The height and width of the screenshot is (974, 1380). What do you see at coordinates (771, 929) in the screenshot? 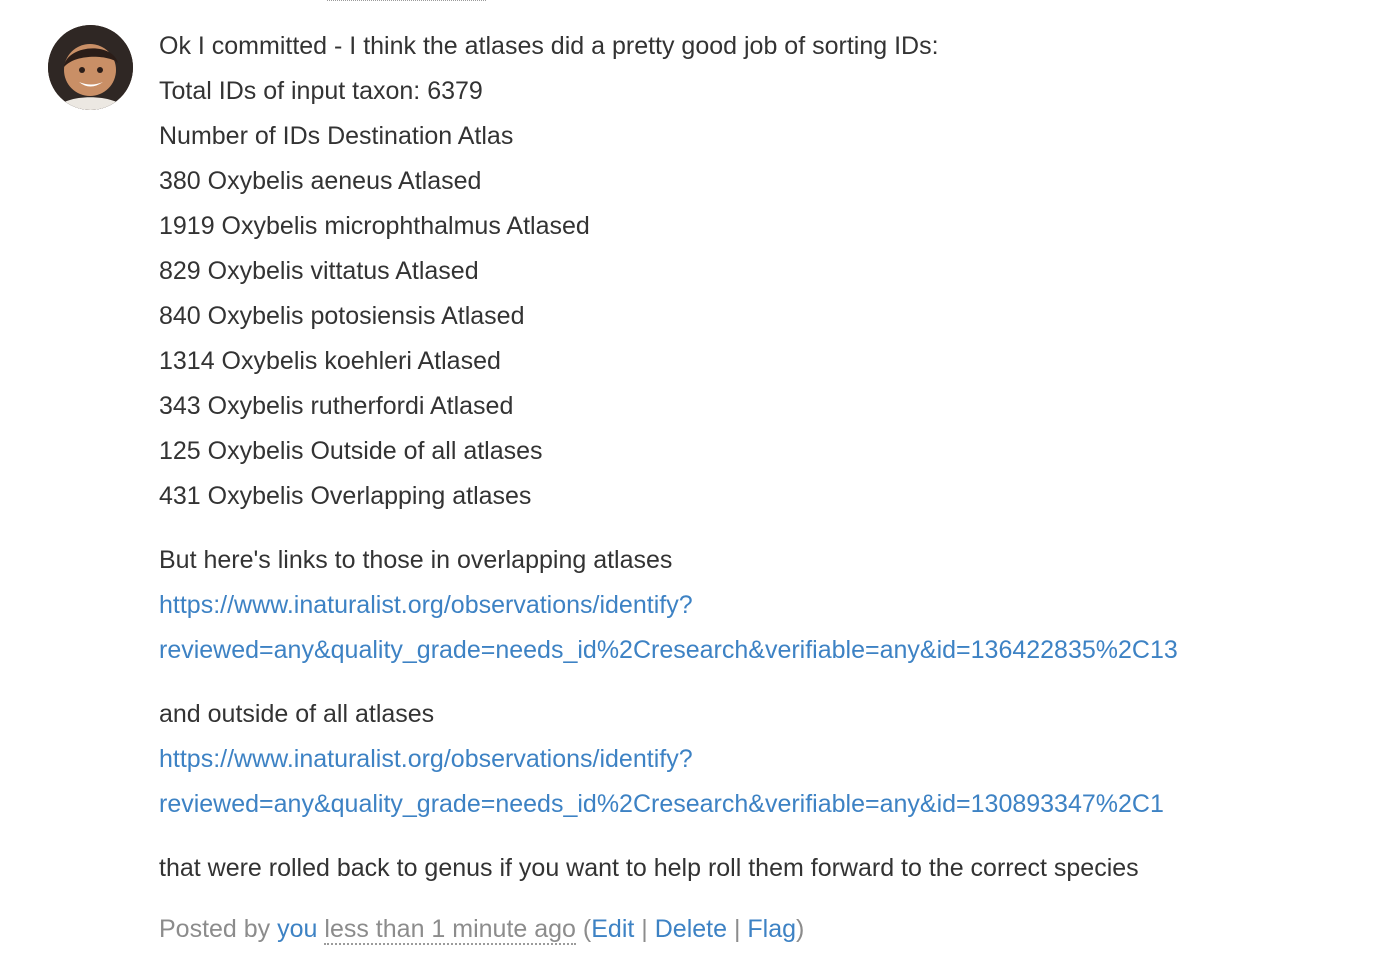
I see `flag-link: Flag` at bounding box center [771, 929].